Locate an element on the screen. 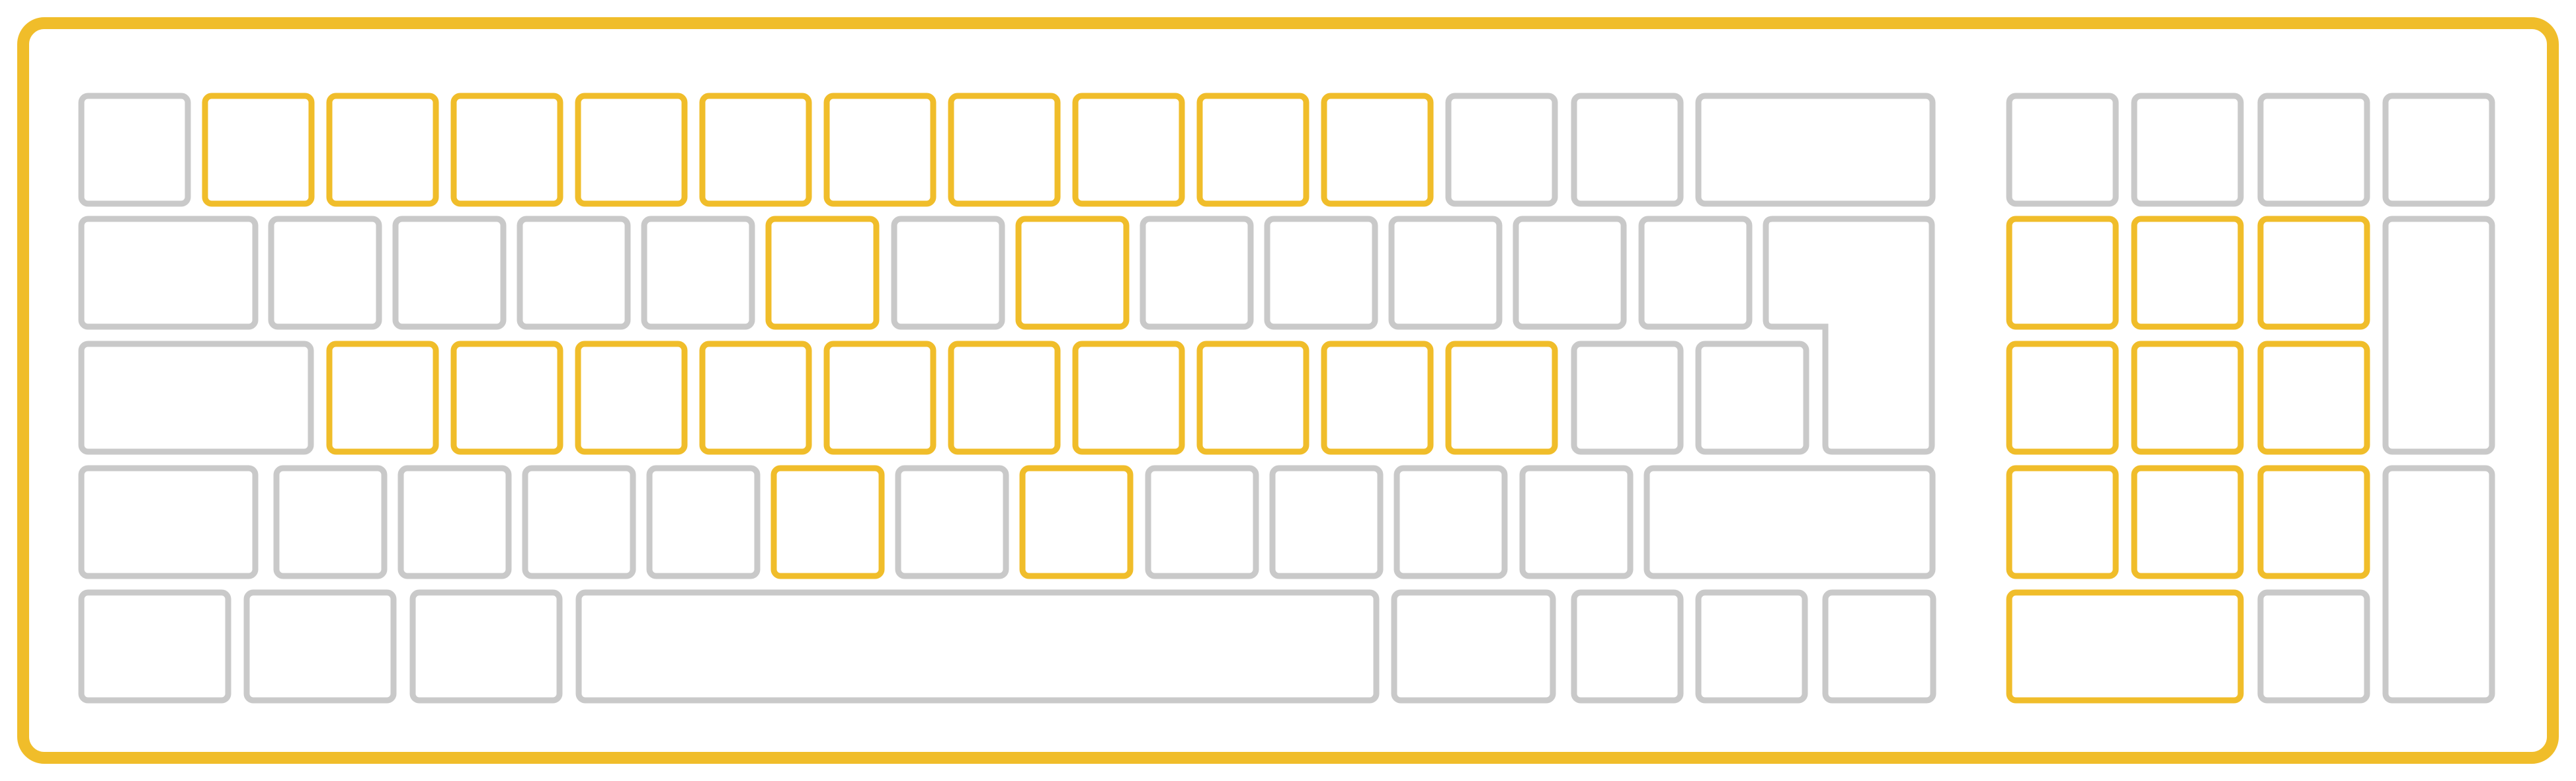 The width and height of the screenshot is (2576, 781). key-r3-k6 is located at coordinates (879, 398).